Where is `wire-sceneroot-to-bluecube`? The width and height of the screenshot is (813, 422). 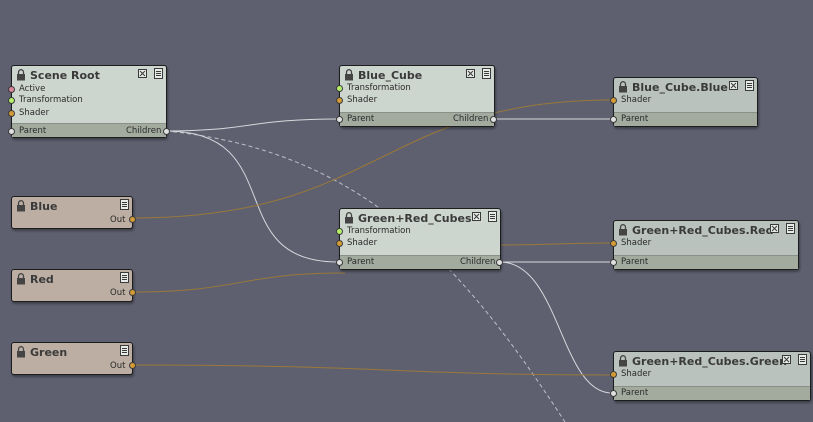
wire-sceneroot-to-bluecube is located at coordinates (252, 125).